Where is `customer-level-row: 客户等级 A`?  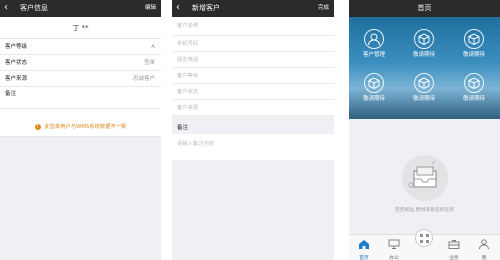
customer-level-row: 客户等级 A is located at coordinates (80, 47).